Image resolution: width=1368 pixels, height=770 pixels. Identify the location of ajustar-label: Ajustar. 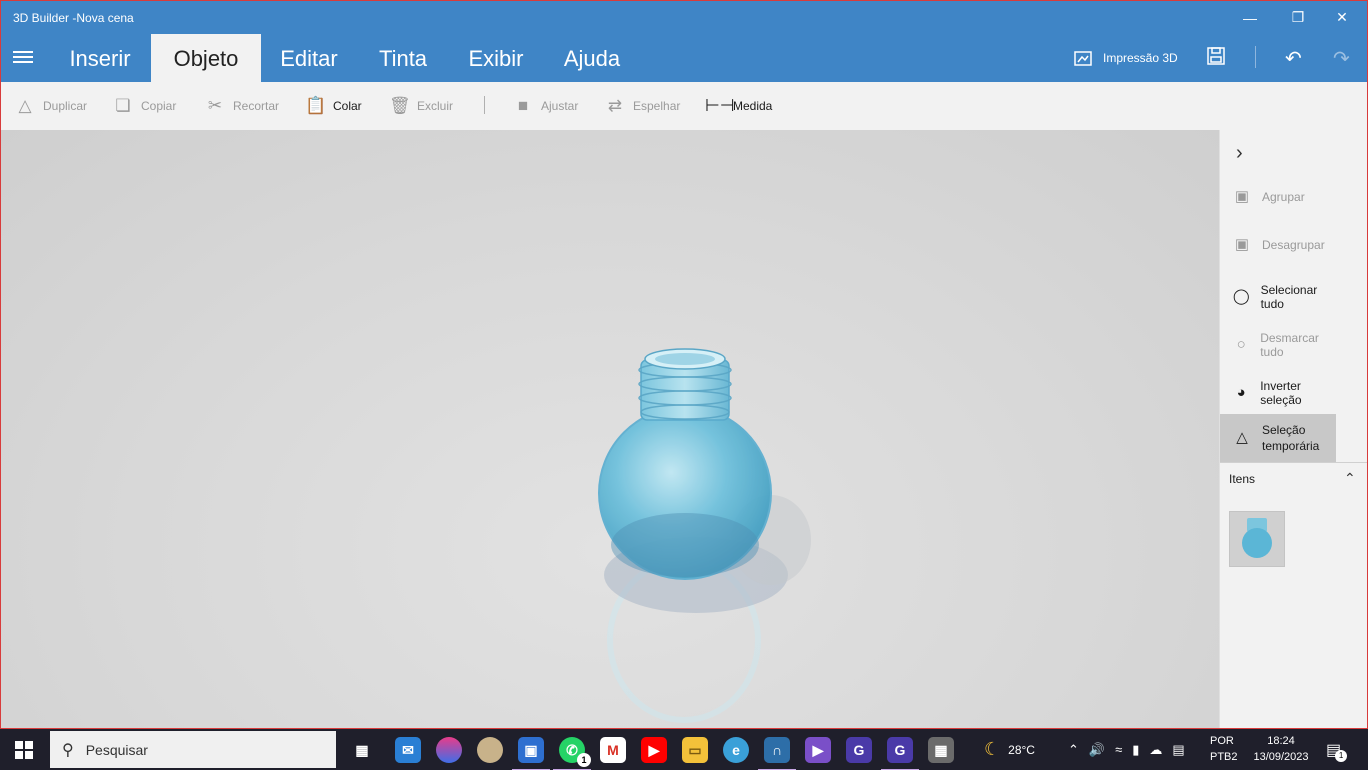
(560, 106).